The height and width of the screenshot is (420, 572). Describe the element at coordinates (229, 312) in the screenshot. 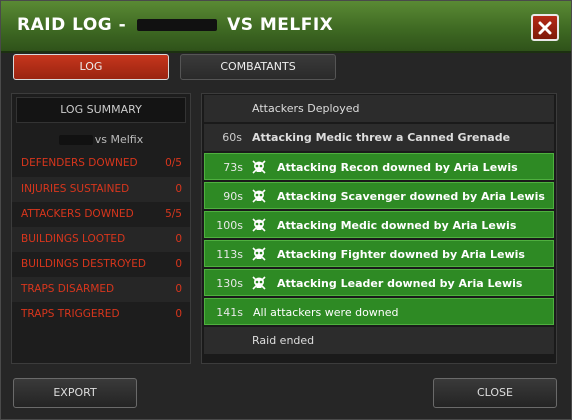

I see `log-time: 141s` at that location.